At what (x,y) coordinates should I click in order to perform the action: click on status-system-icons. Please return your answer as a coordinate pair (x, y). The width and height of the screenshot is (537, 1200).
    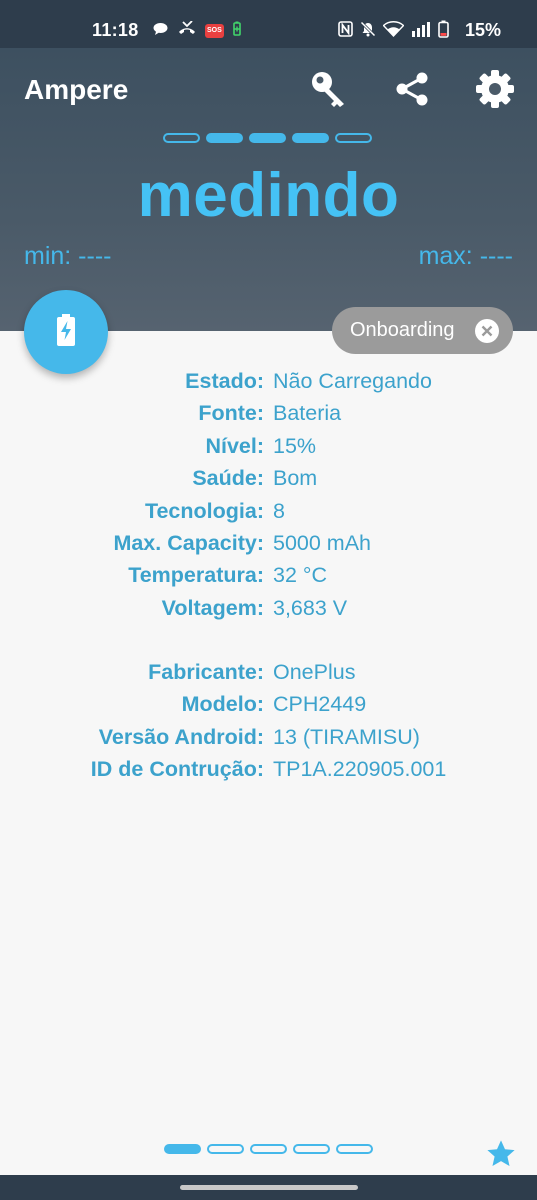
    Looking at the image, I should click on (393, 31).